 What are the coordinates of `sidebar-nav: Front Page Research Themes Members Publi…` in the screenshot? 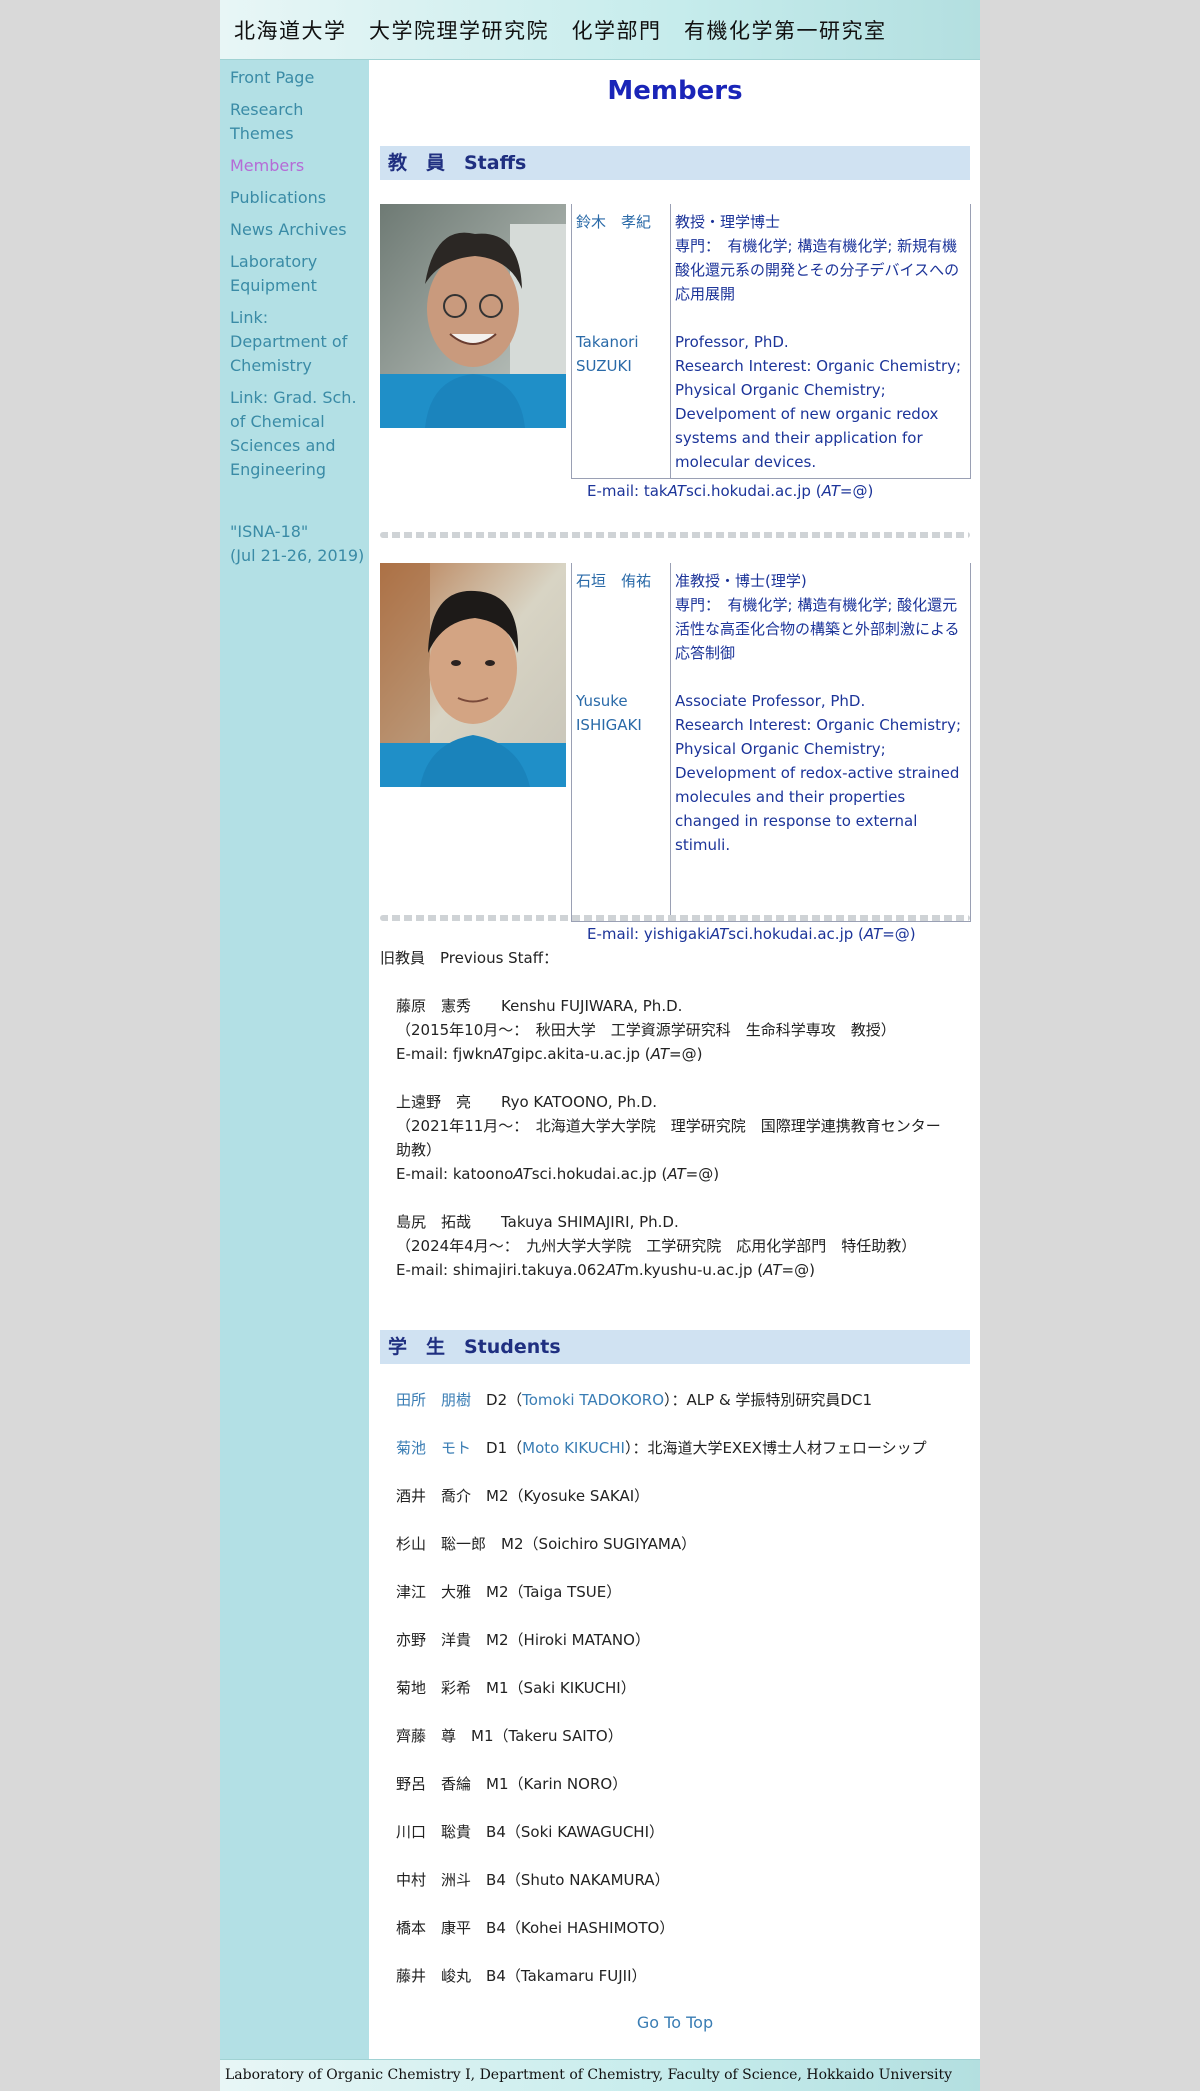 It's located at (297, 321).